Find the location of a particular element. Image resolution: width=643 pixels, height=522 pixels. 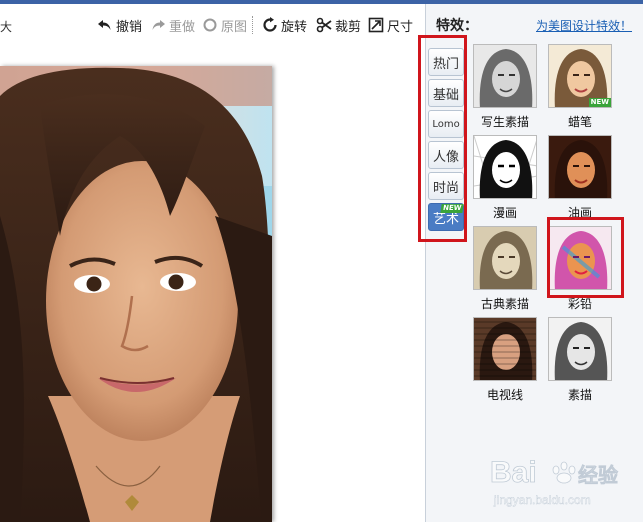

effect-color-pencil: 彩铅 is located at coordinates (580, 269).